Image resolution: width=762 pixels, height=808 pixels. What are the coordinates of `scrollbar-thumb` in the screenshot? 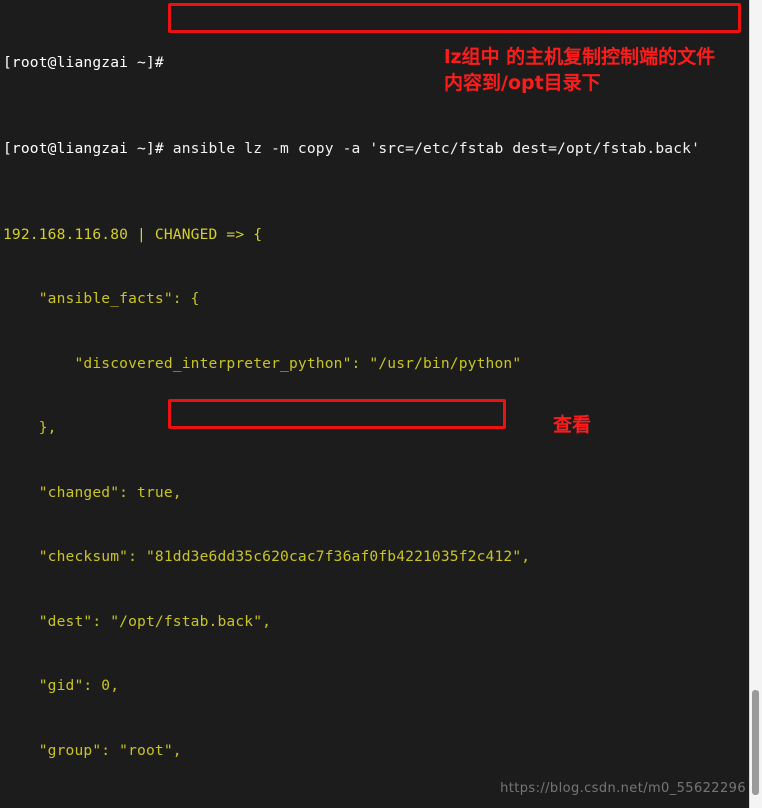 It's located at (755, 742).